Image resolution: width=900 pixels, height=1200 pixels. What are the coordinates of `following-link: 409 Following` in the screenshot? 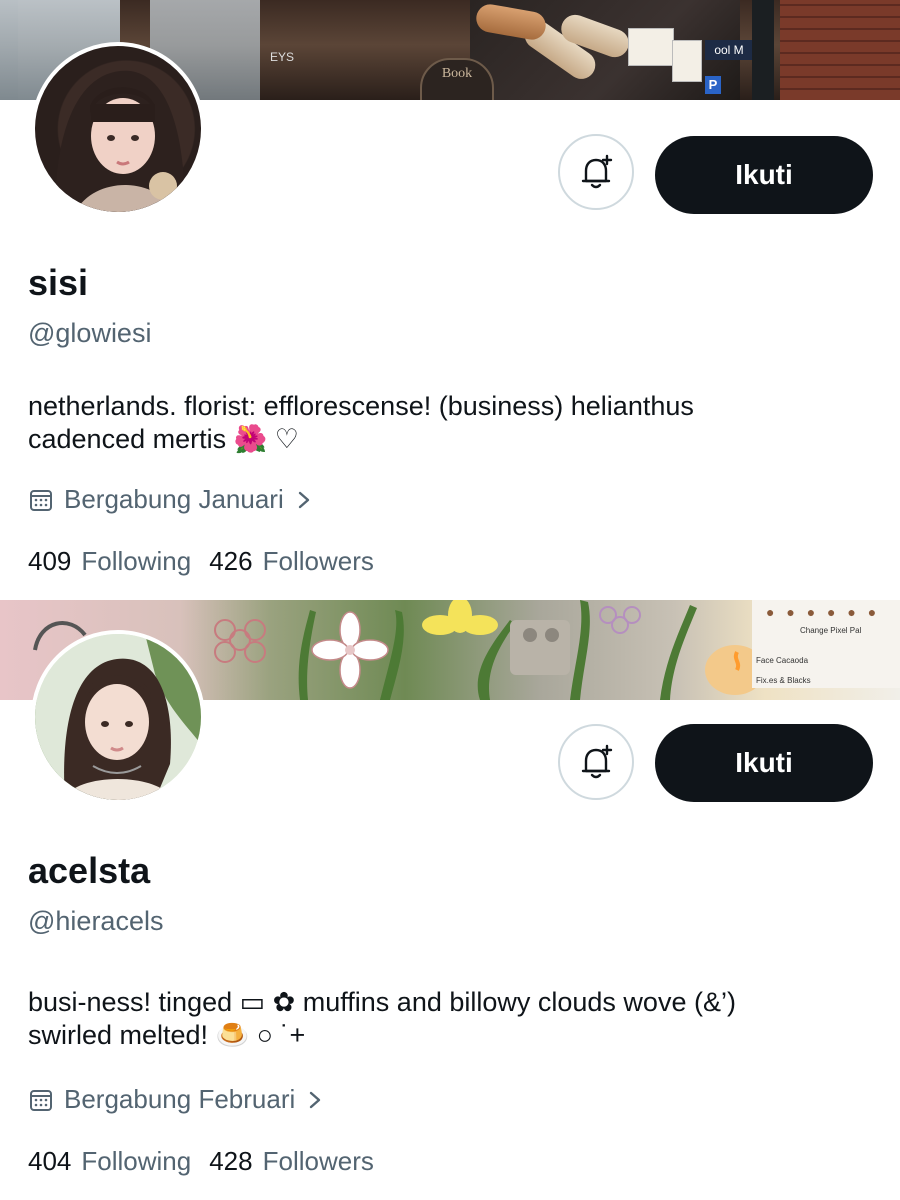 It's located at (109, 561).